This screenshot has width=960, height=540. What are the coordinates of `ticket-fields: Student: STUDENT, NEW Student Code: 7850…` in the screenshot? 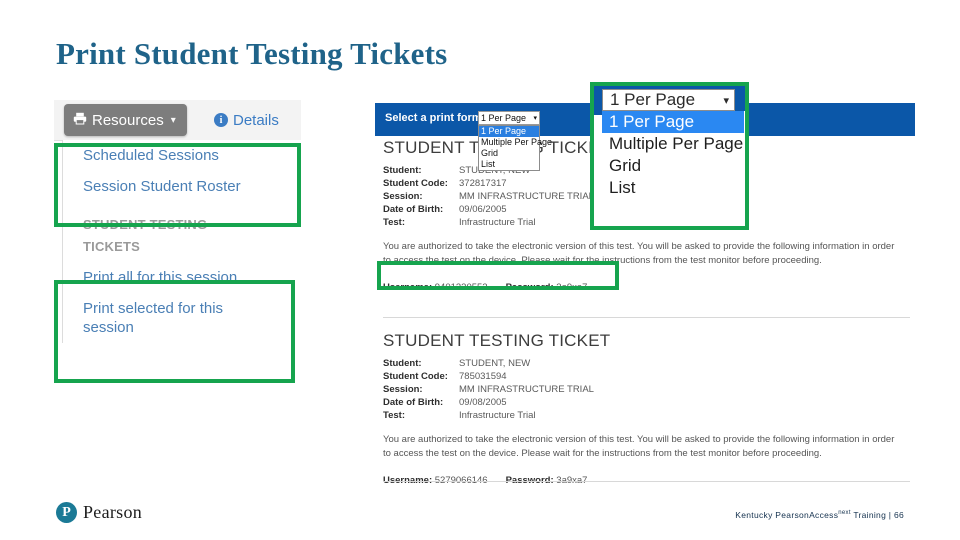 It's located at (645, 389).